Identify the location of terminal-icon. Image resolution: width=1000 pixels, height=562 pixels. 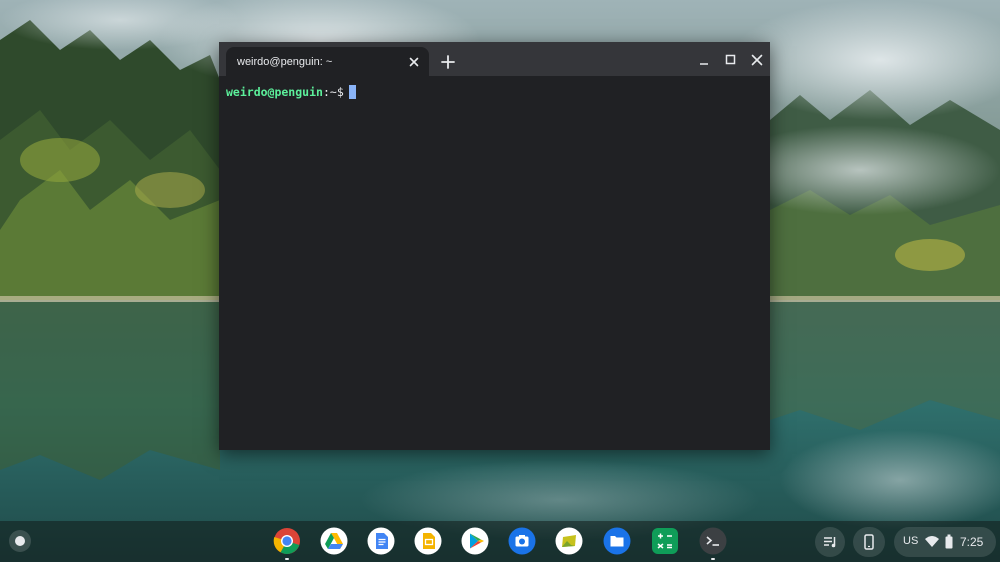
(713, 541).